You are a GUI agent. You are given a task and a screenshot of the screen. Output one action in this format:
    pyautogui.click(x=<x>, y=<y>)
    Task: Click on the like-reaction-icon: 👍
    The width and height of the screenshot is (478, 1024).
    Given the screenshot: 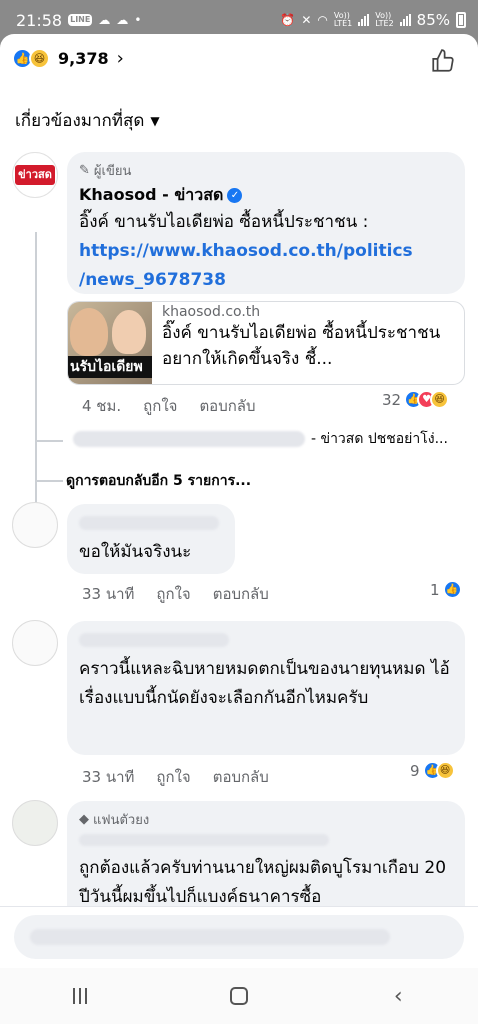 What is the action you would take?
    pyautogui.click(x=452, y=589)
    